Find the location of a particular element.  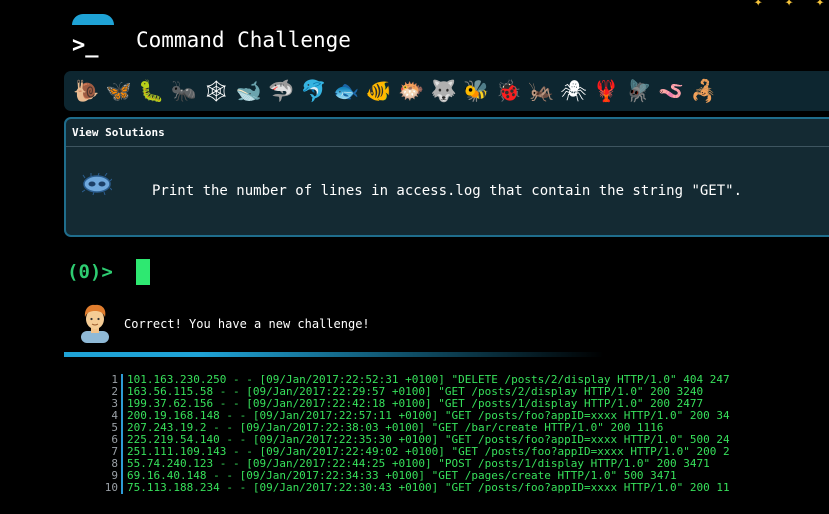

logo-cap is located at coordinates (93, 19).